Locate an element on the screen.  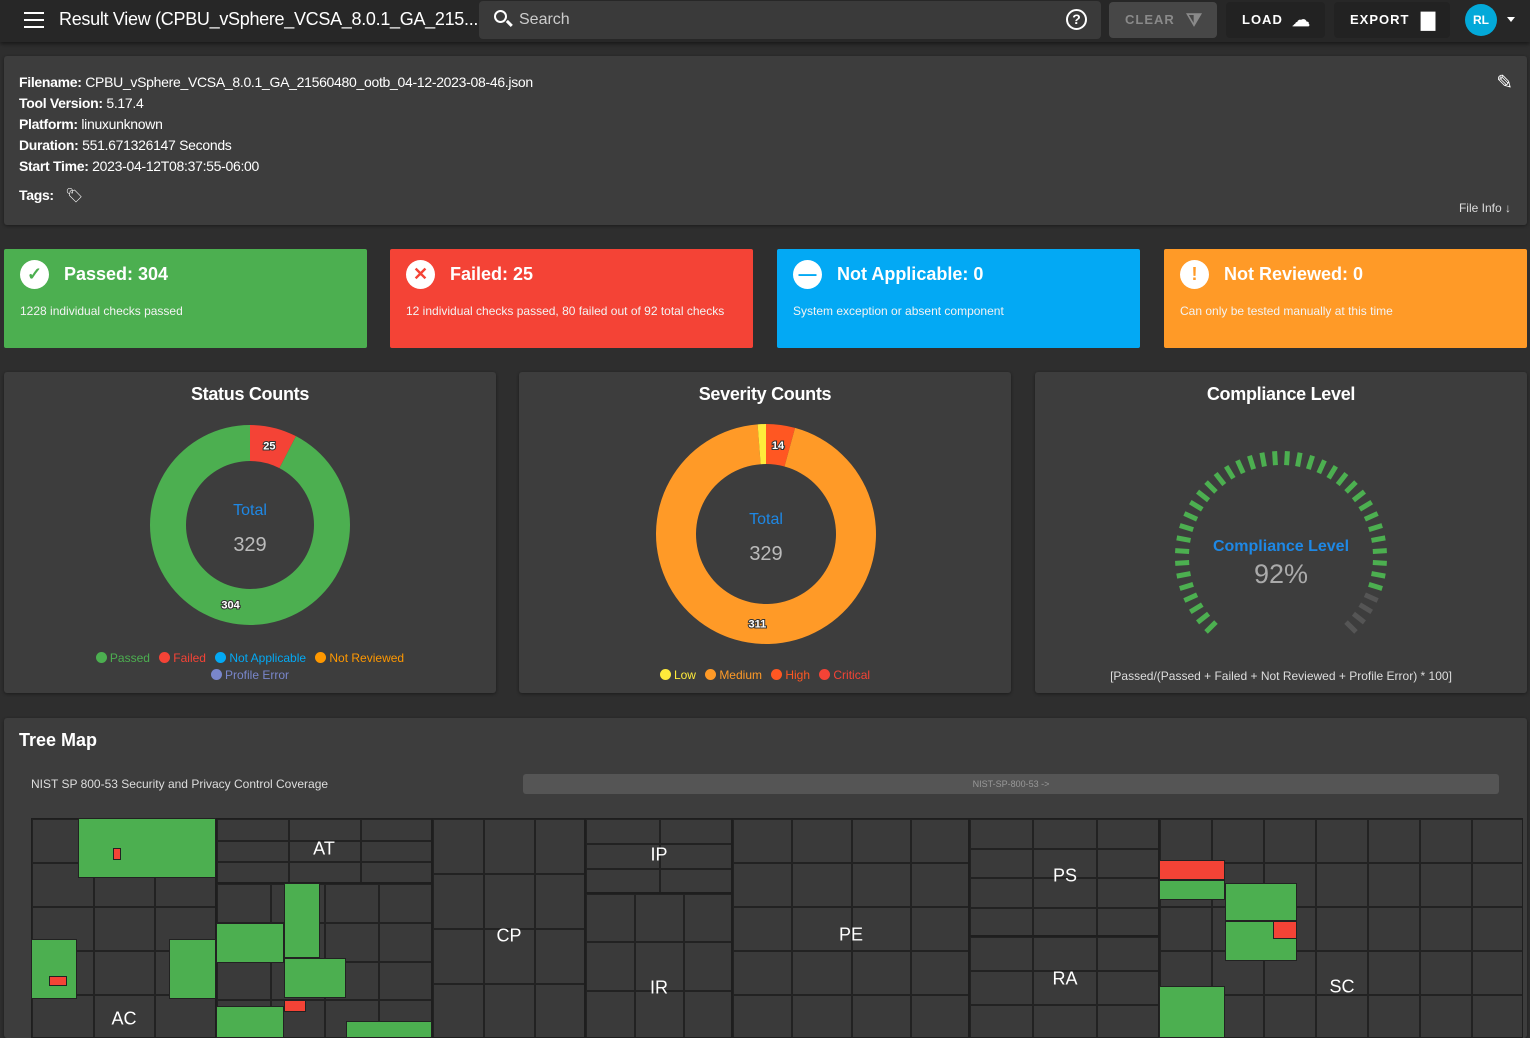
tree-map-group-at: AT is located at coordinates (324, 850).